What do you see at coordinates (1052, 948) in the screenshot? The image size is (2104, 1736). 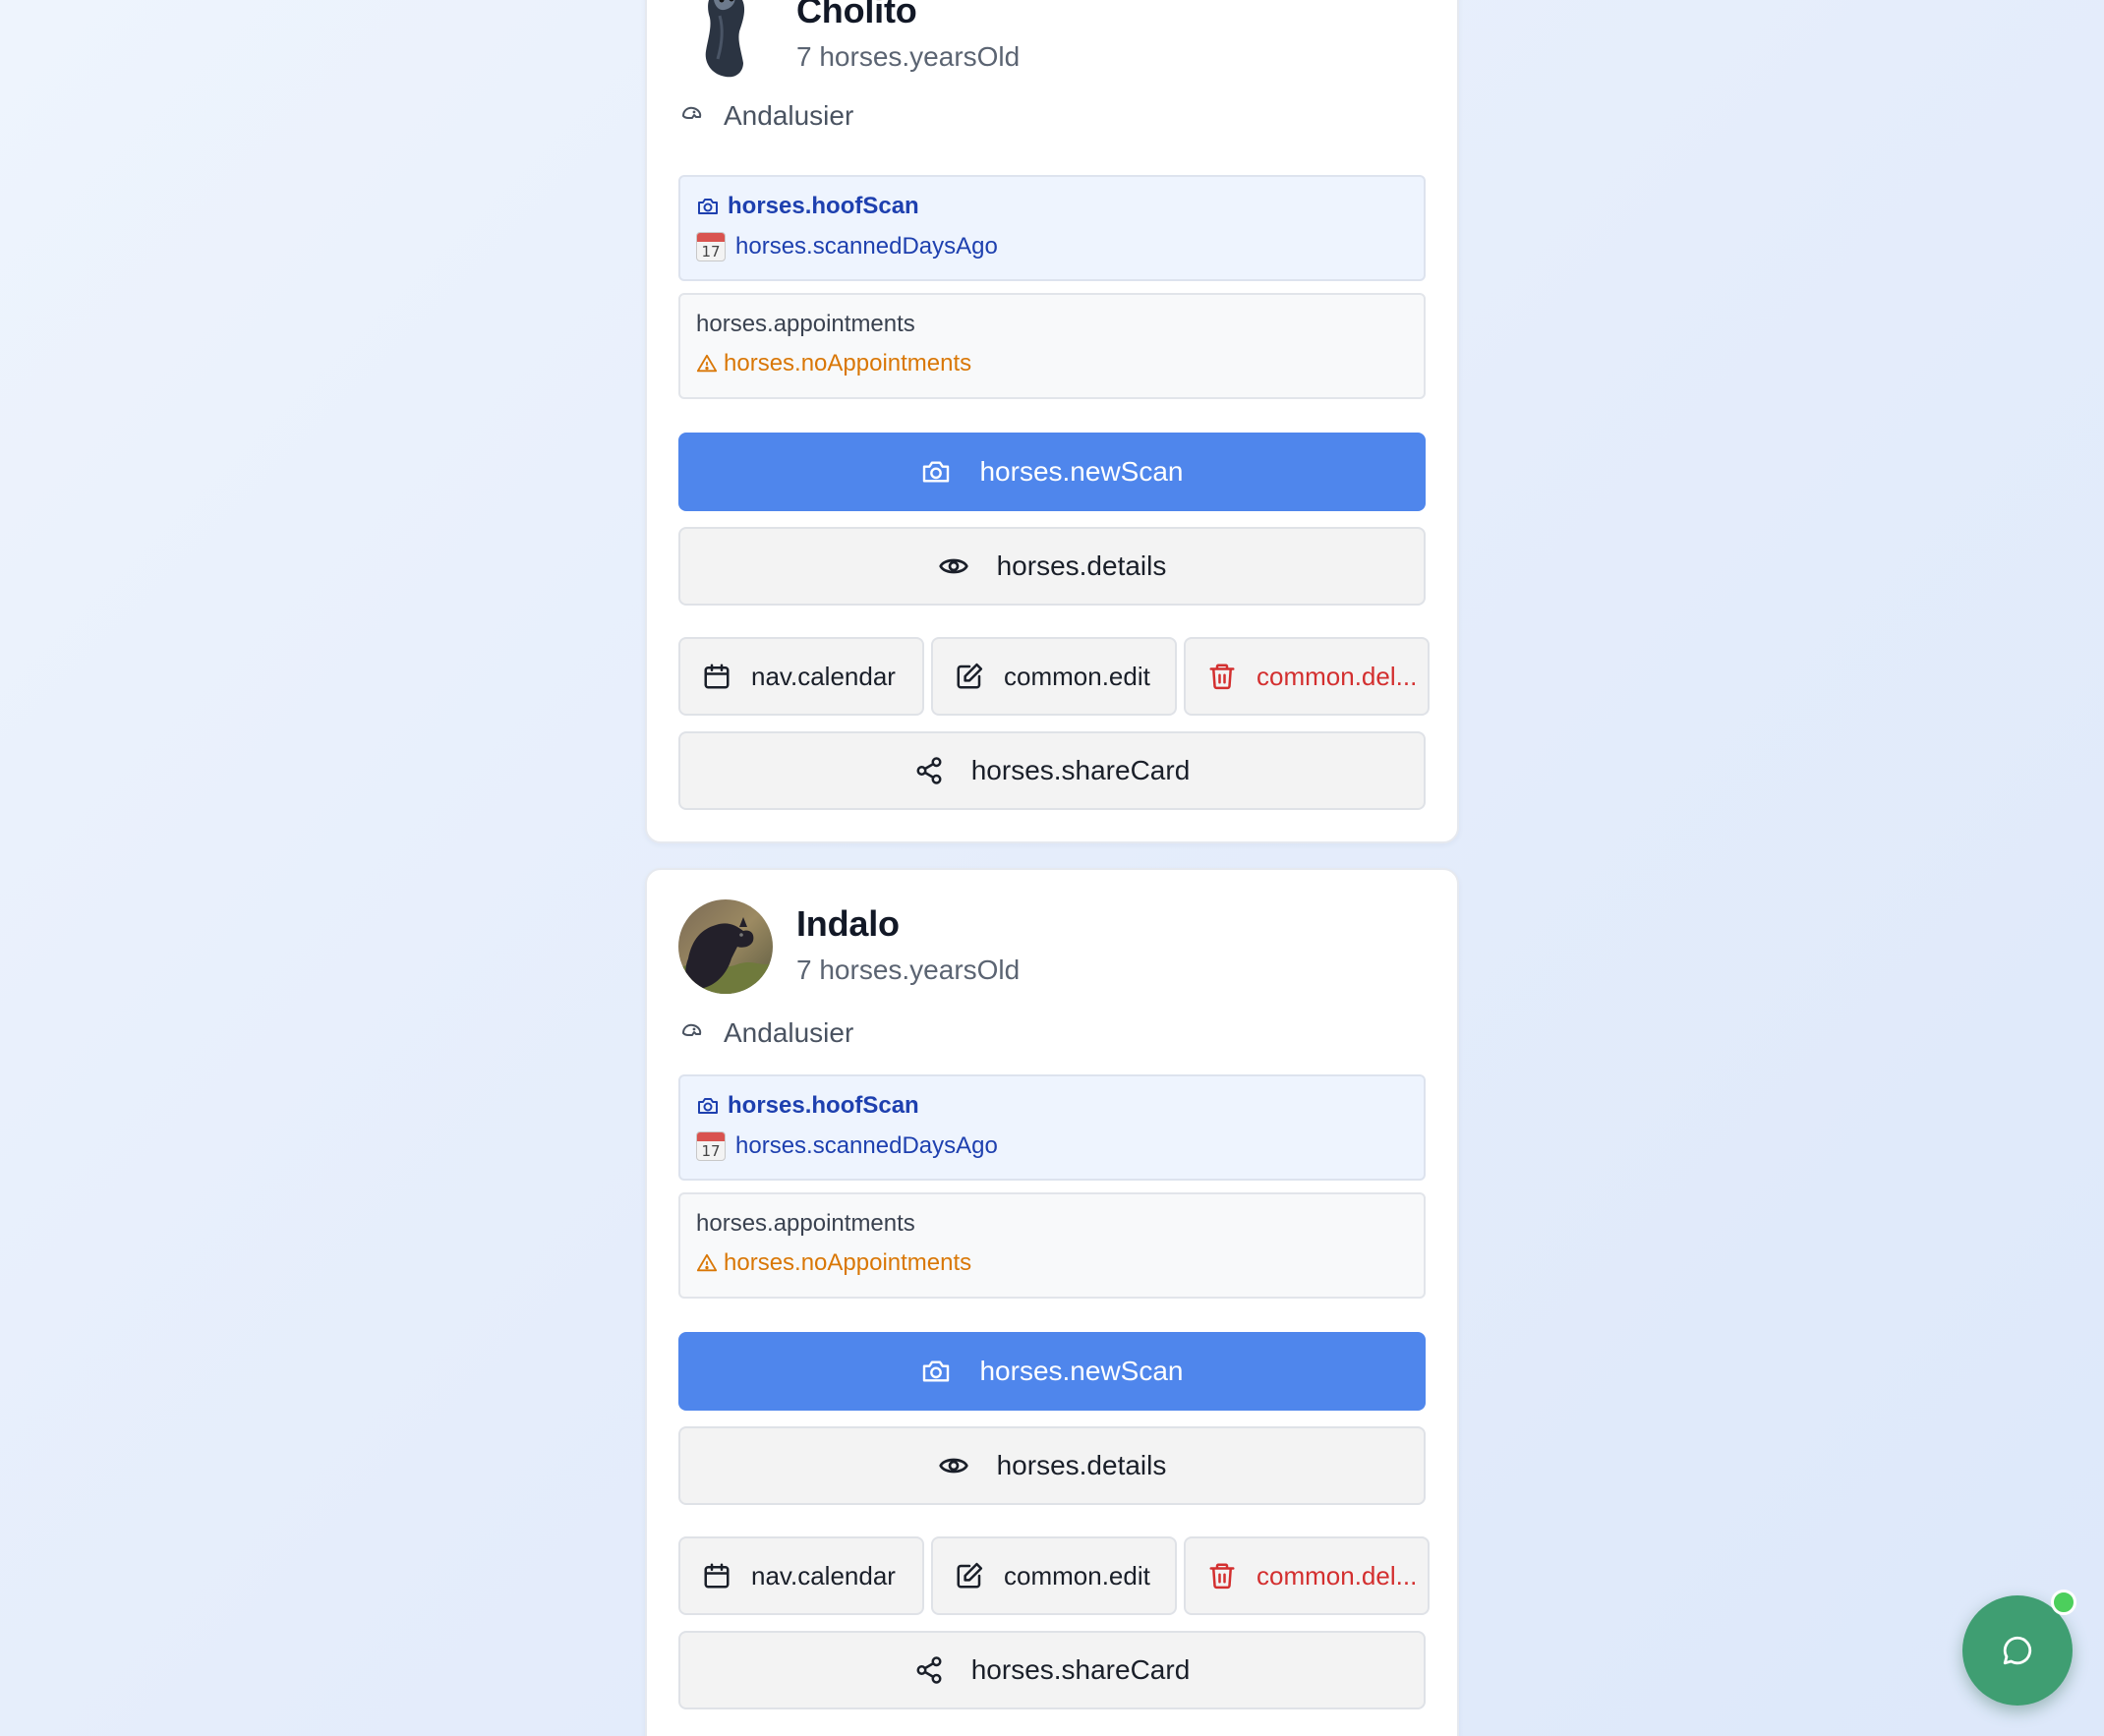 I see `horse-card-header: Indalo 7 horses.yearsOld` at bounding box center [1052, 948].